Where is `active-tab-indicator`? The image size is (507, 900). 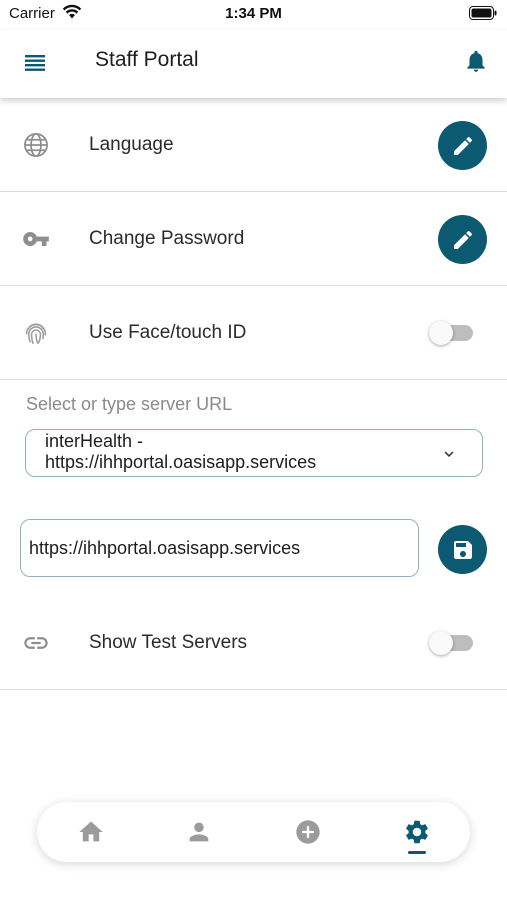
active-tab-indicator is located at coordinates (417, 852).